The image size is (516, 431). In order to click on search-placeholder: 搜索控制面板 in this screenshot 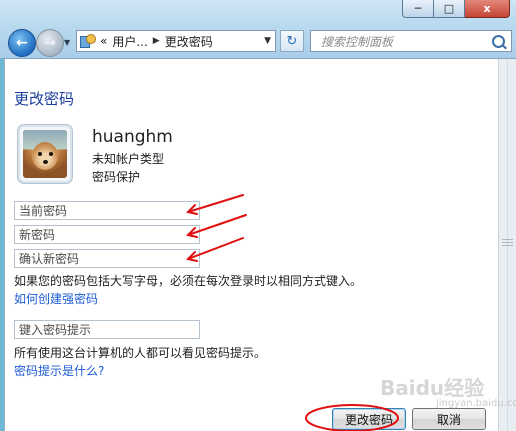, I will do `click(357, 41)`.